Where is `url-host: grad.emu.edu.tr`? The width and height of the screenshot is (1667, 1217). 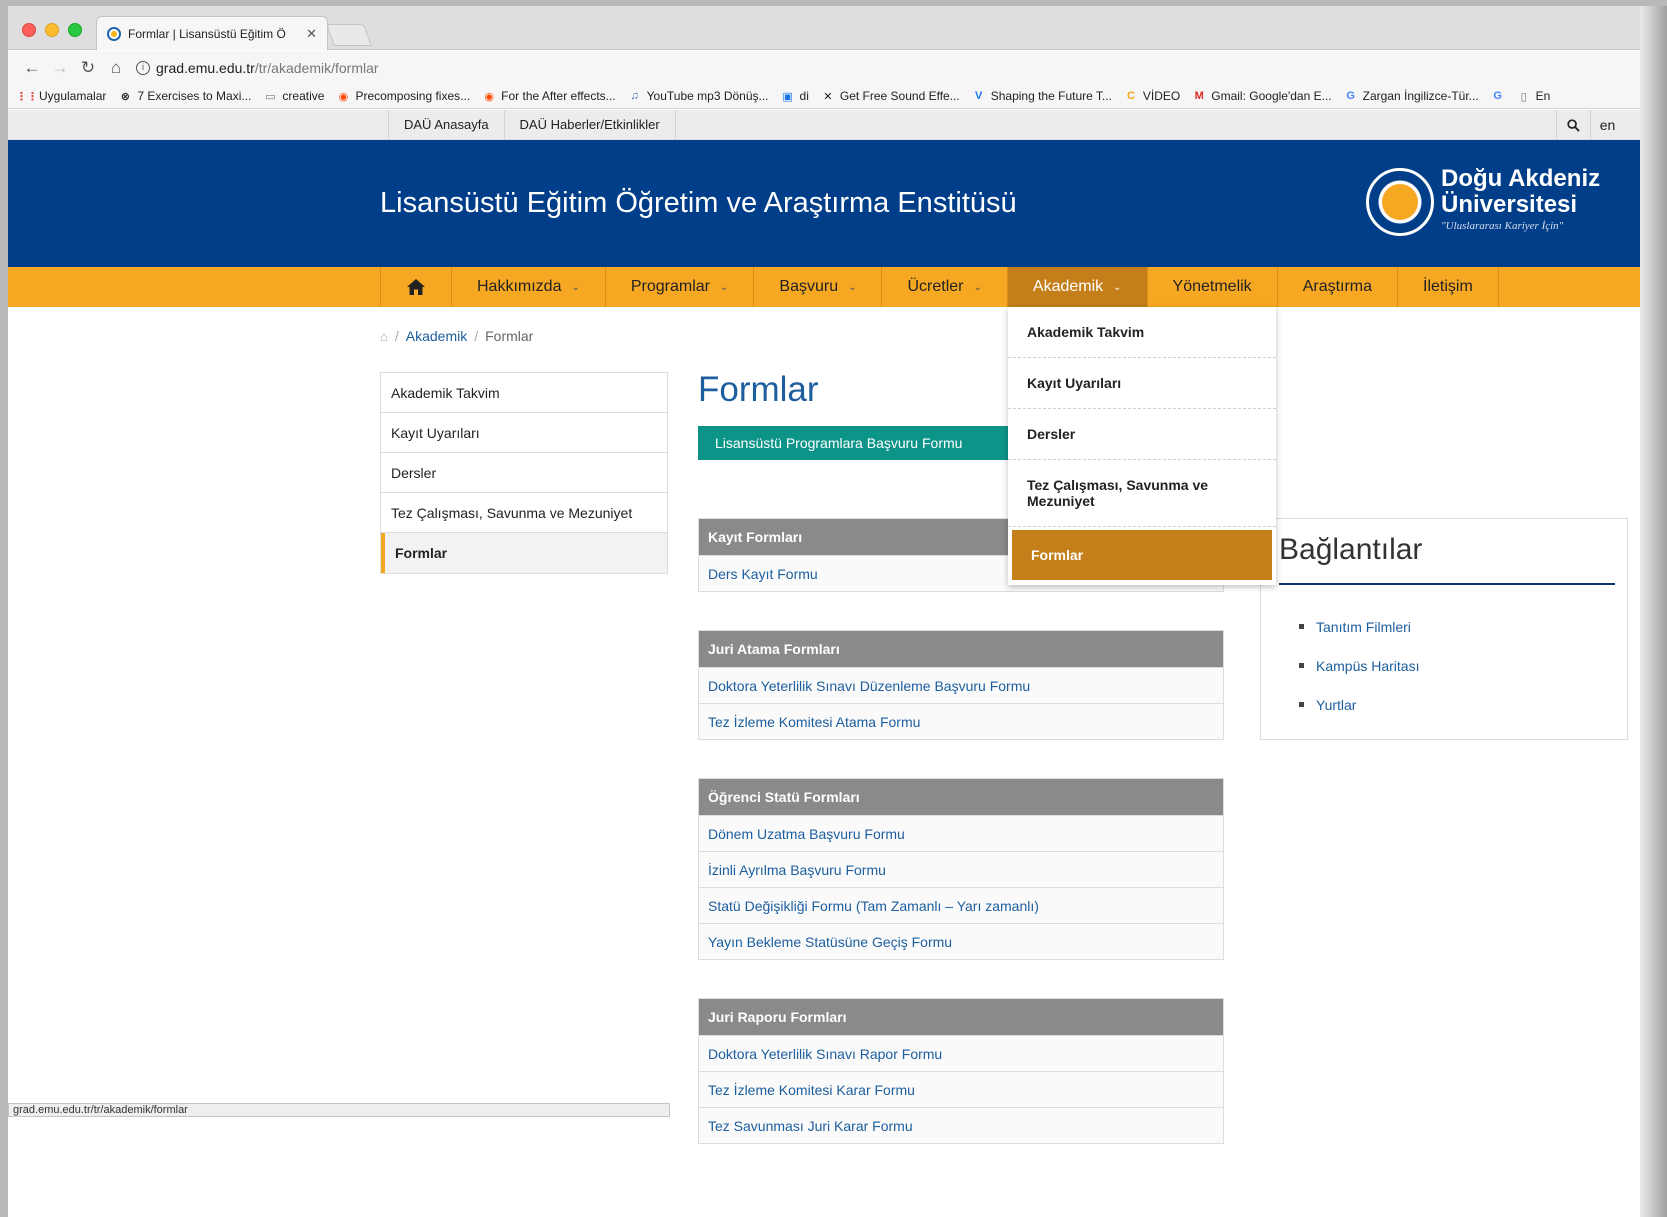
url-host: grad.emu.edu.tr is located at coordinates (205, 67).